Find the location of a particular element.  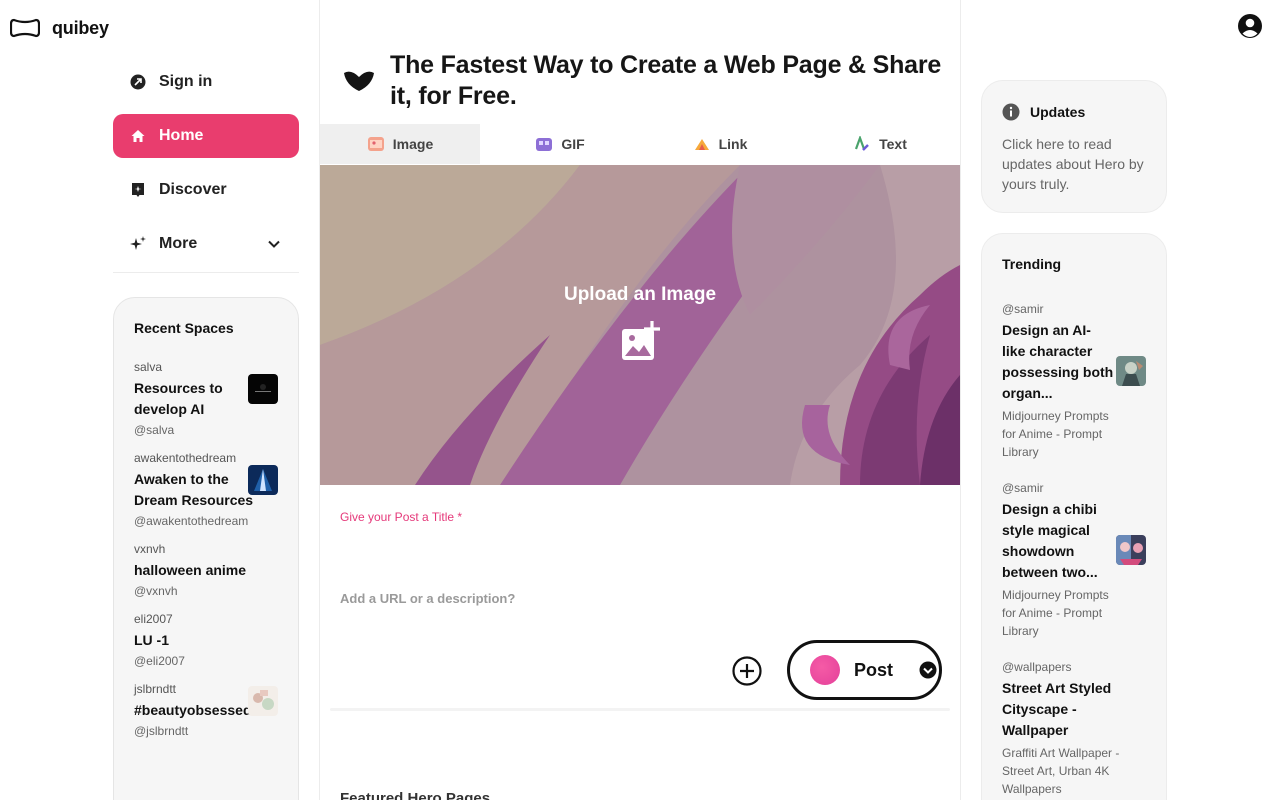

space-handle: @salva is located at coordinates (206, 430).